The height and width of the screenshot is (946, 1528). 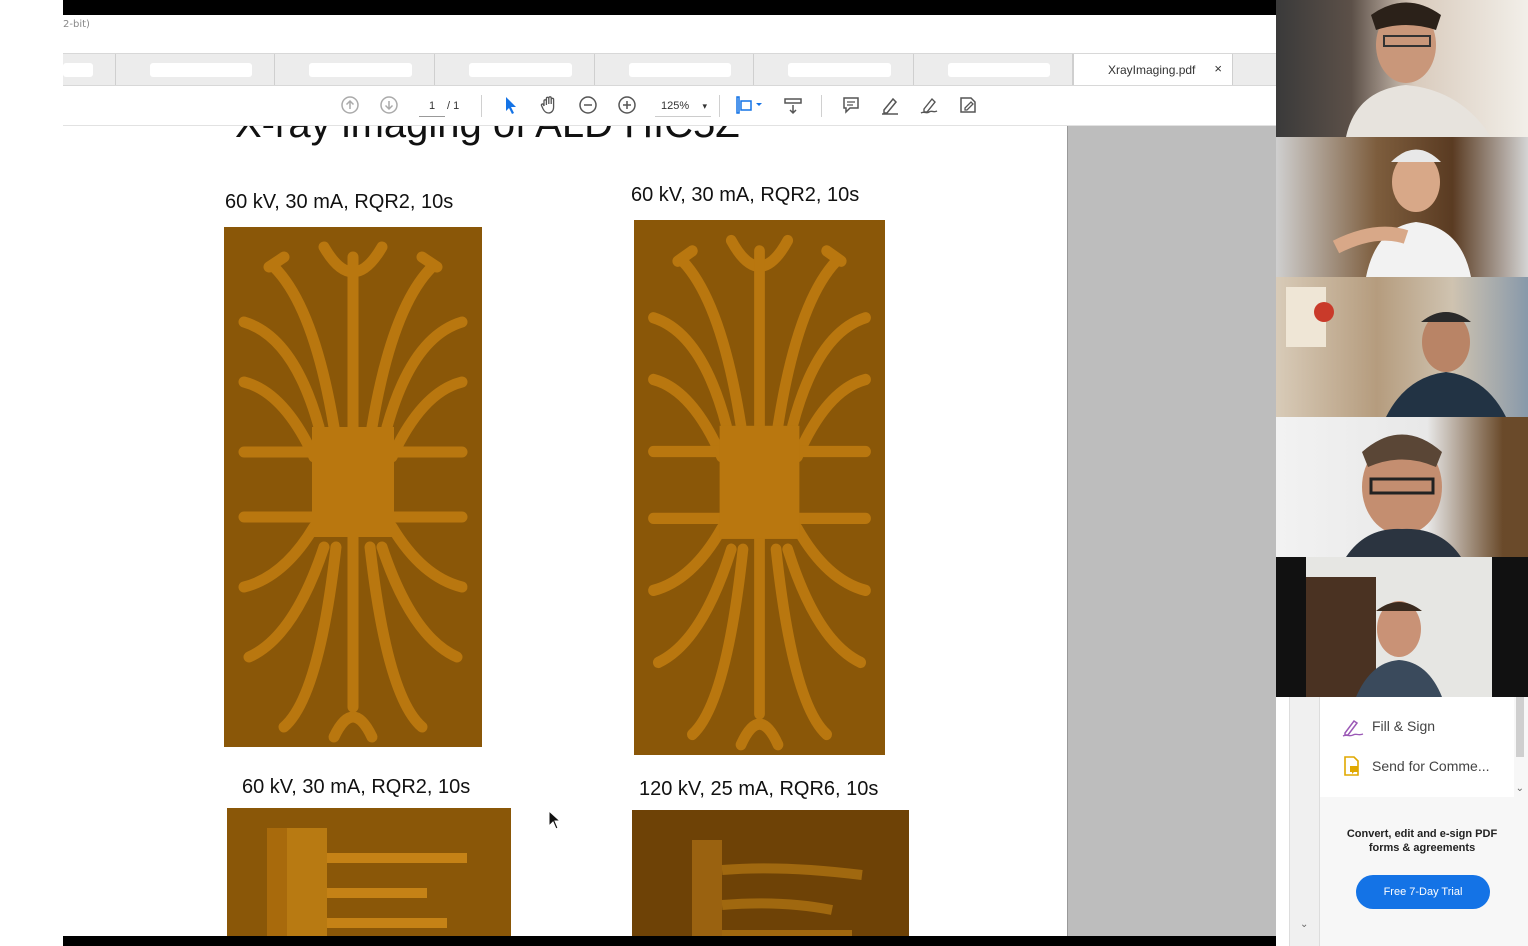 What do you see at coordinates (510, 106) in the screenshot?
I see `select-arrow-icon` at bounding box center [510, 106].